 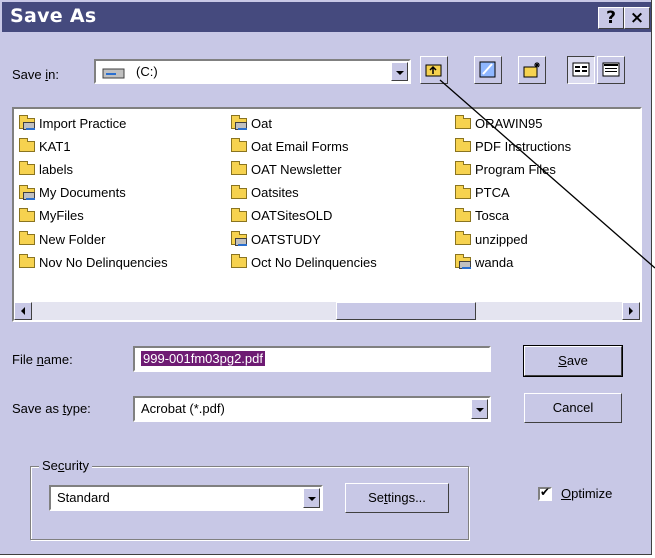 What do you see at coordinates (547, 174) in the screenshot?
I see `annotation-line` at bounding box center [547, 174].